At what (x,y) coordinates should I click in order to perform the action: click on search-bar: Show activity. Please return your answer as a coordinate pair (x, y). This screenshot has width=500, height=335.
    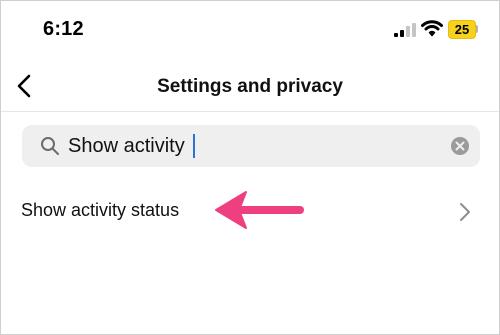
    Looking at the image, I should click on (251, 146).